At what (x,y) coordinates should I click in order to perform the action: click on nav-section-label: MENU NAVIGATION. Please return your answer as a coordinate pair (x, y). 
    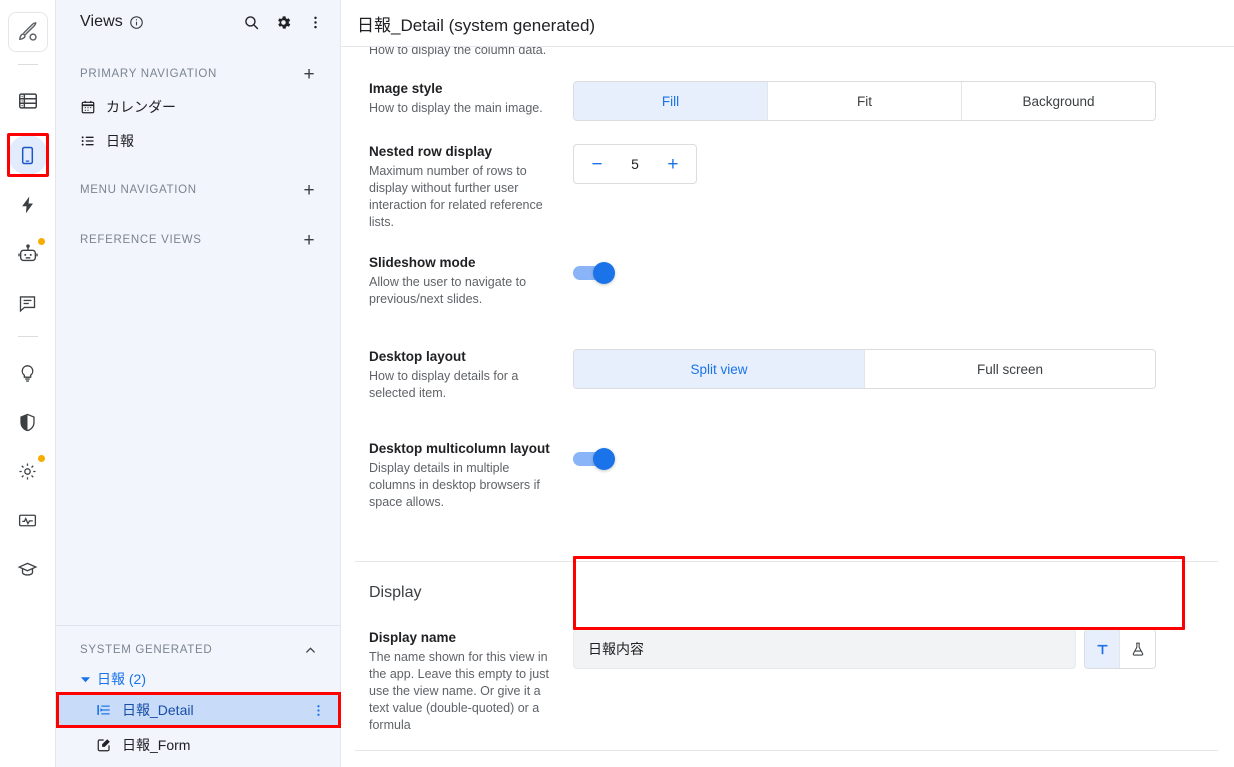
    Looking at the image, I should click on (138, 190).